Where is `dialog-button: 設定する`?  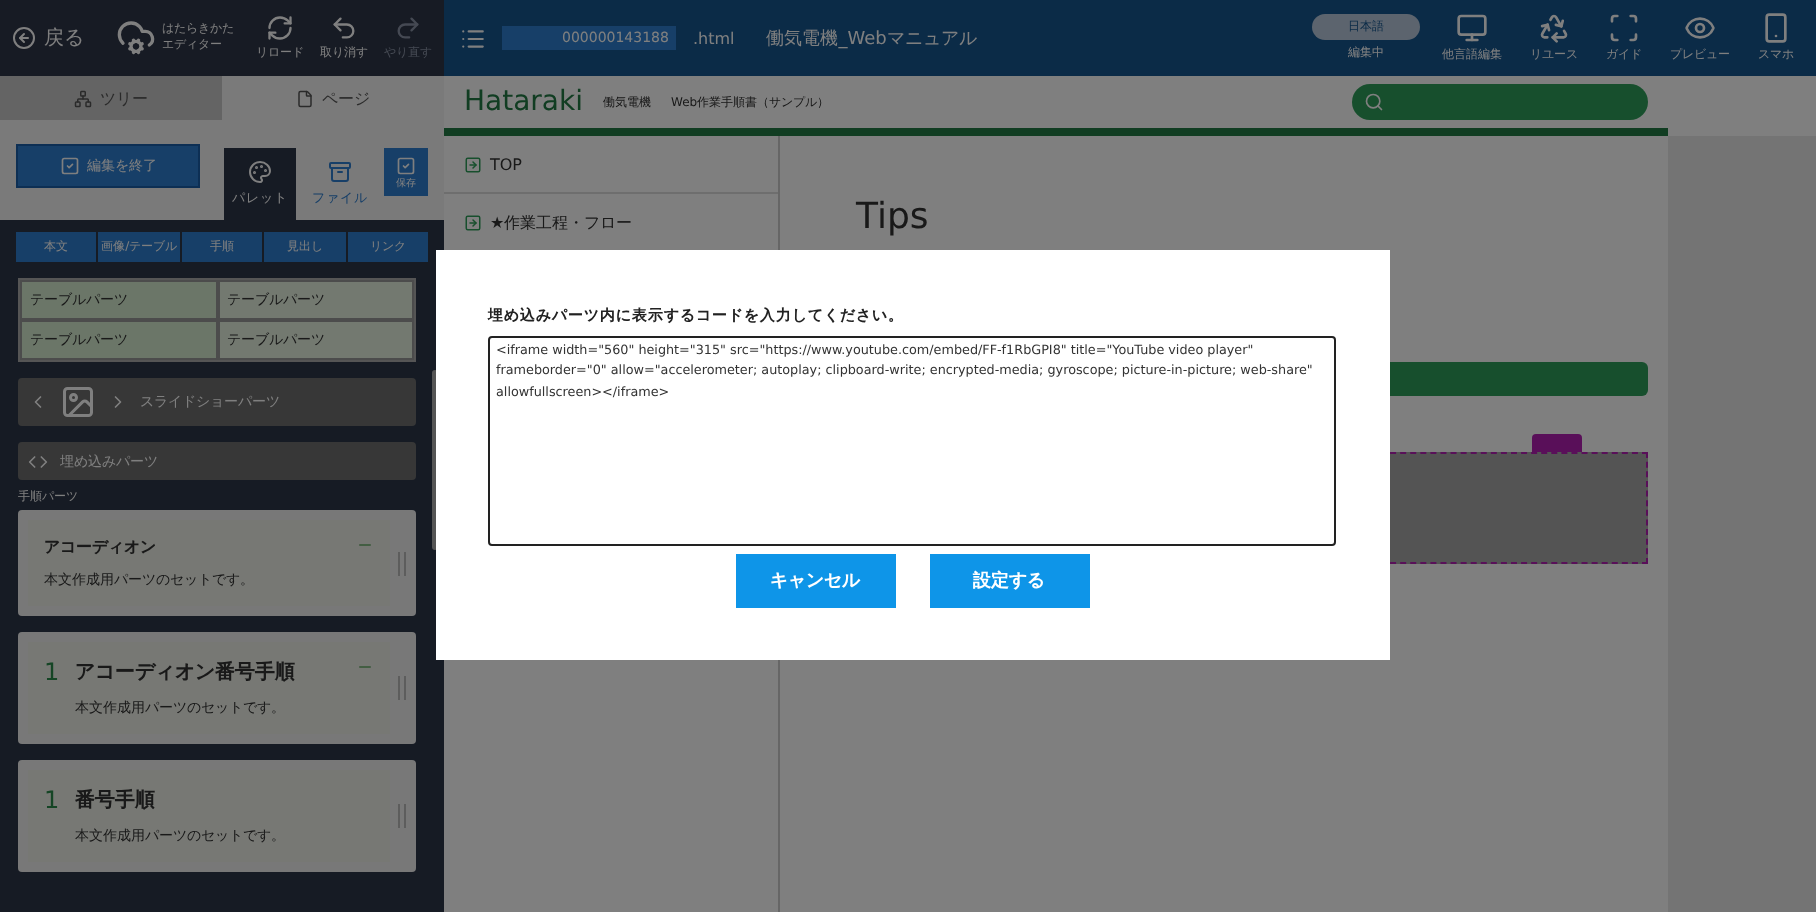 dialog-button: 設定する is located at coordinates (1009, 581).